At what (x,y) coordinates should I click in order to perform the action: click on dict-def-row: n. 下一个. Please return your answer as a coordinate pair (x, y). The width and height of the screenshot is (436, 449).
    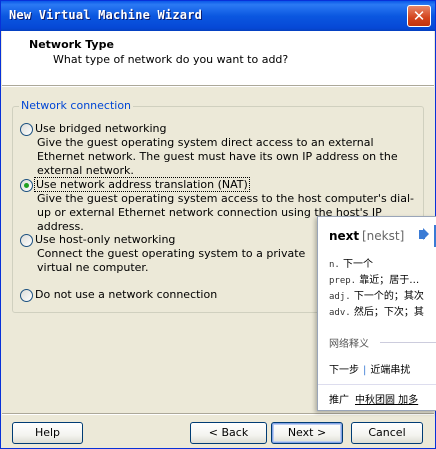
    Looking at the image, I should click on (351, 262).